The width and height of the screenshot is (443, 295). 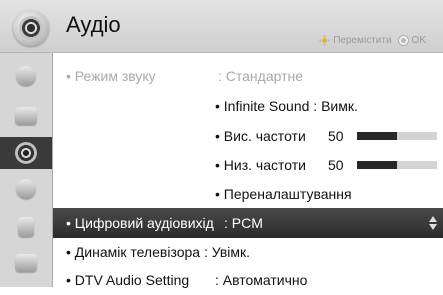 What do you see at coordinates (336, 136) in the screenshot?
I see `treble-value: 50` at bounding box center [336, 136].